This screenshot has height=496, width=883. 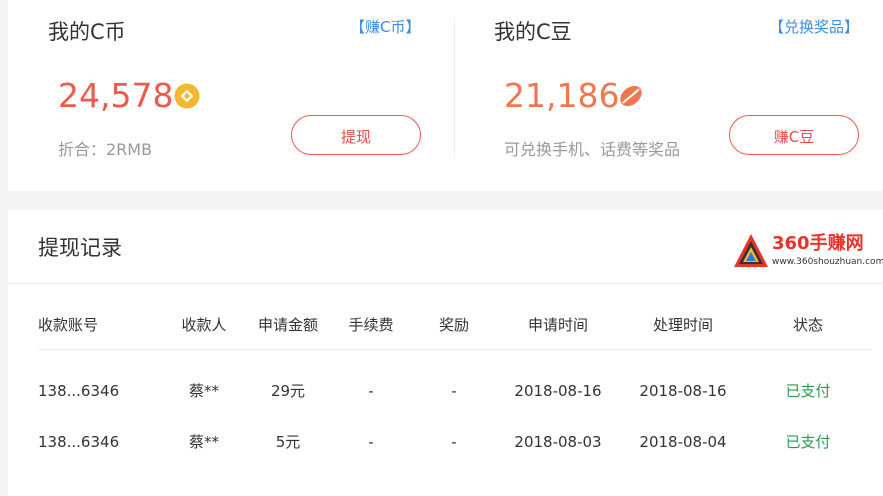 What do you see at coordinates (454, 325) in the screenshot?
I see `column-header-reward: 奖励` at bounding box center [454, 325].